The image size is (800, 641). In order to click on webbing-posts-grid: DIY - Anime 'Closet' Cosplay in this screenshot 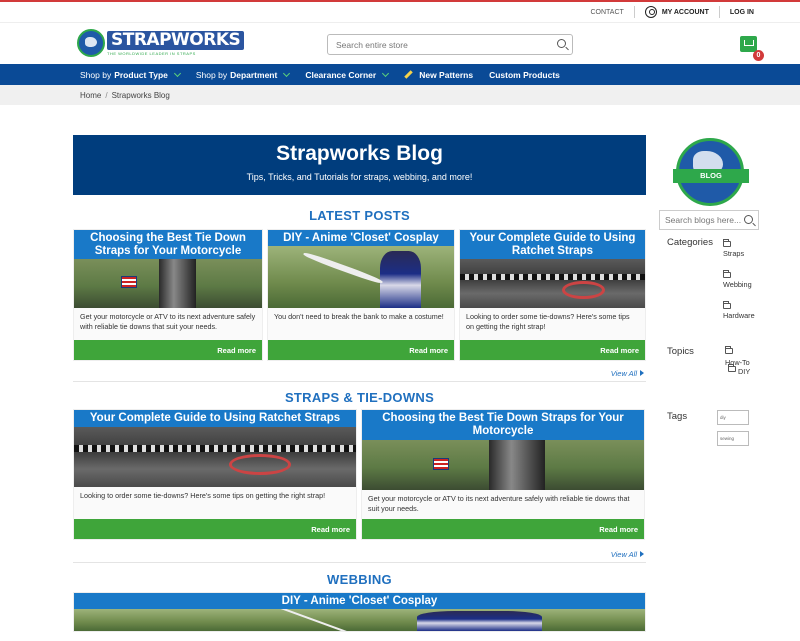, I will do `click(359, 612)`.